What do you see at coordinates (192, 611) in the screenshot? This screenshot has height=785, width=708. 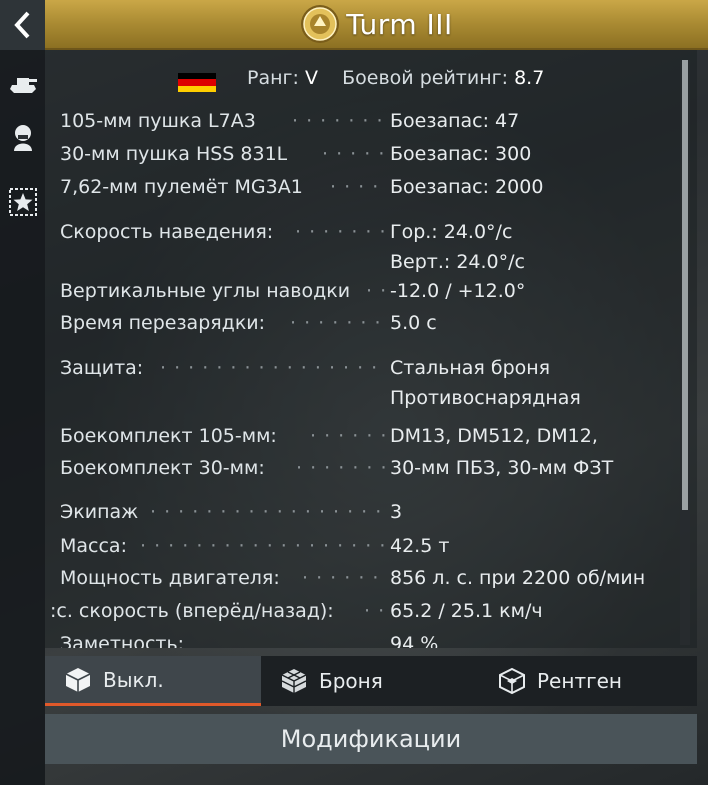 I see `stat-label: :с. скорость (вперёд/назад):` at bounding box center [192, 611].